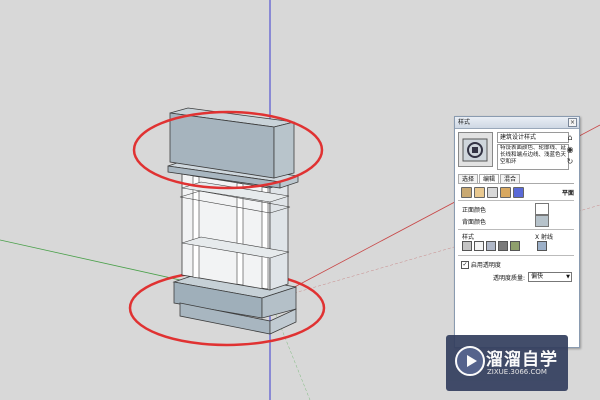 The width and height of the screenshot is (600, 400). I want to click on style-thumbnail, so click(475, 149).